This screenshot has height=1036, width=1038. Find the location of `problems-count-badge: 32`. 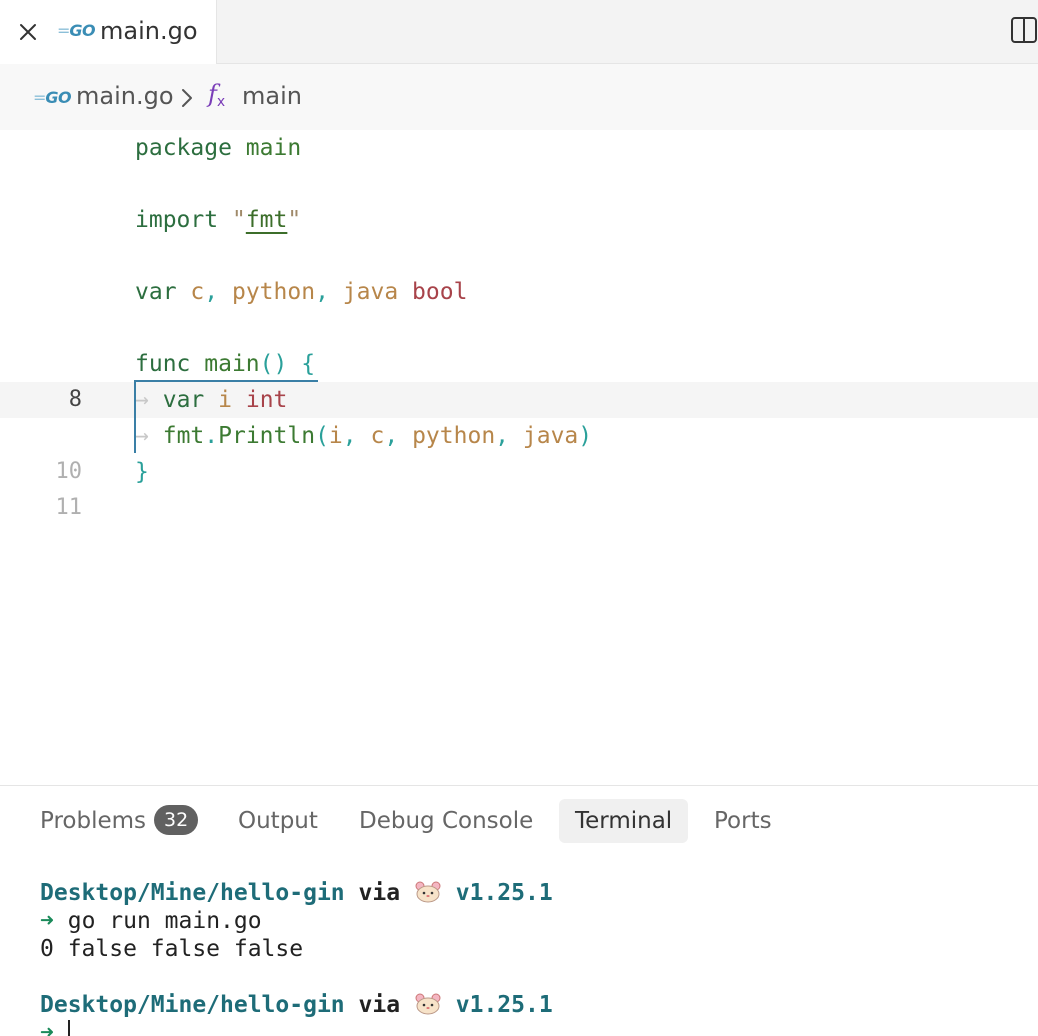

problems-count-badge: 32 is located at coordinates (176, 820).